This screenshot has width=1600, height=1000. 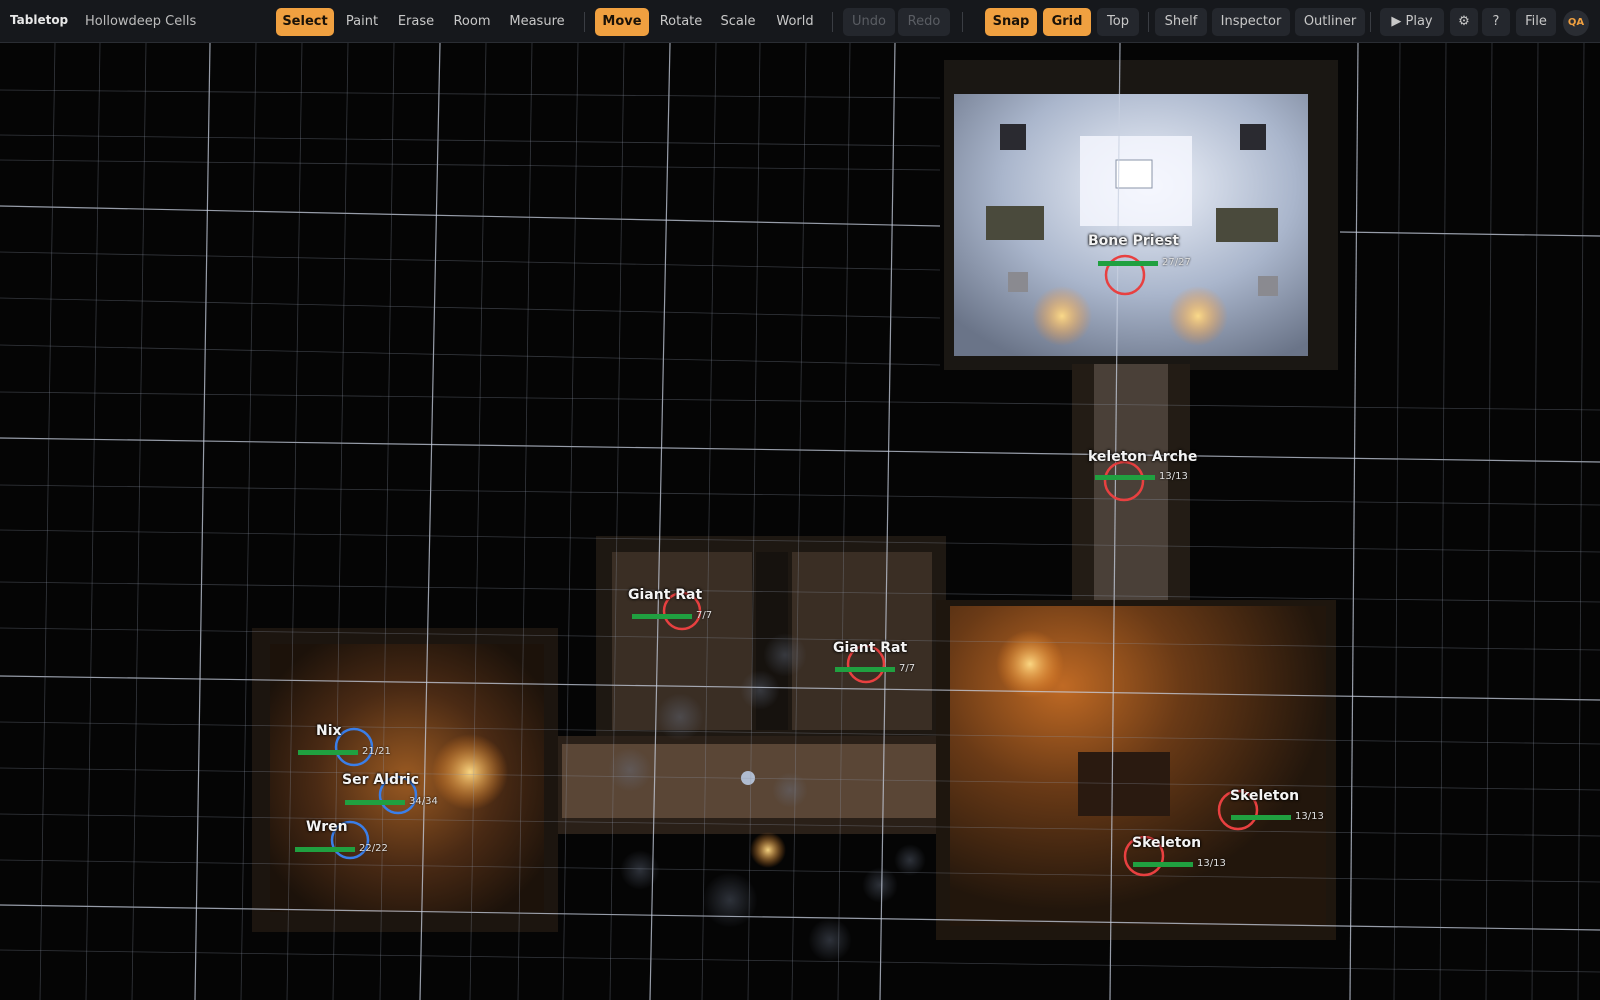 What do you see at coordinates (665, 595) in the screenshot?
I see `token-name-giant-rat-2: Giant Rat` at bounding box center [665, 595].